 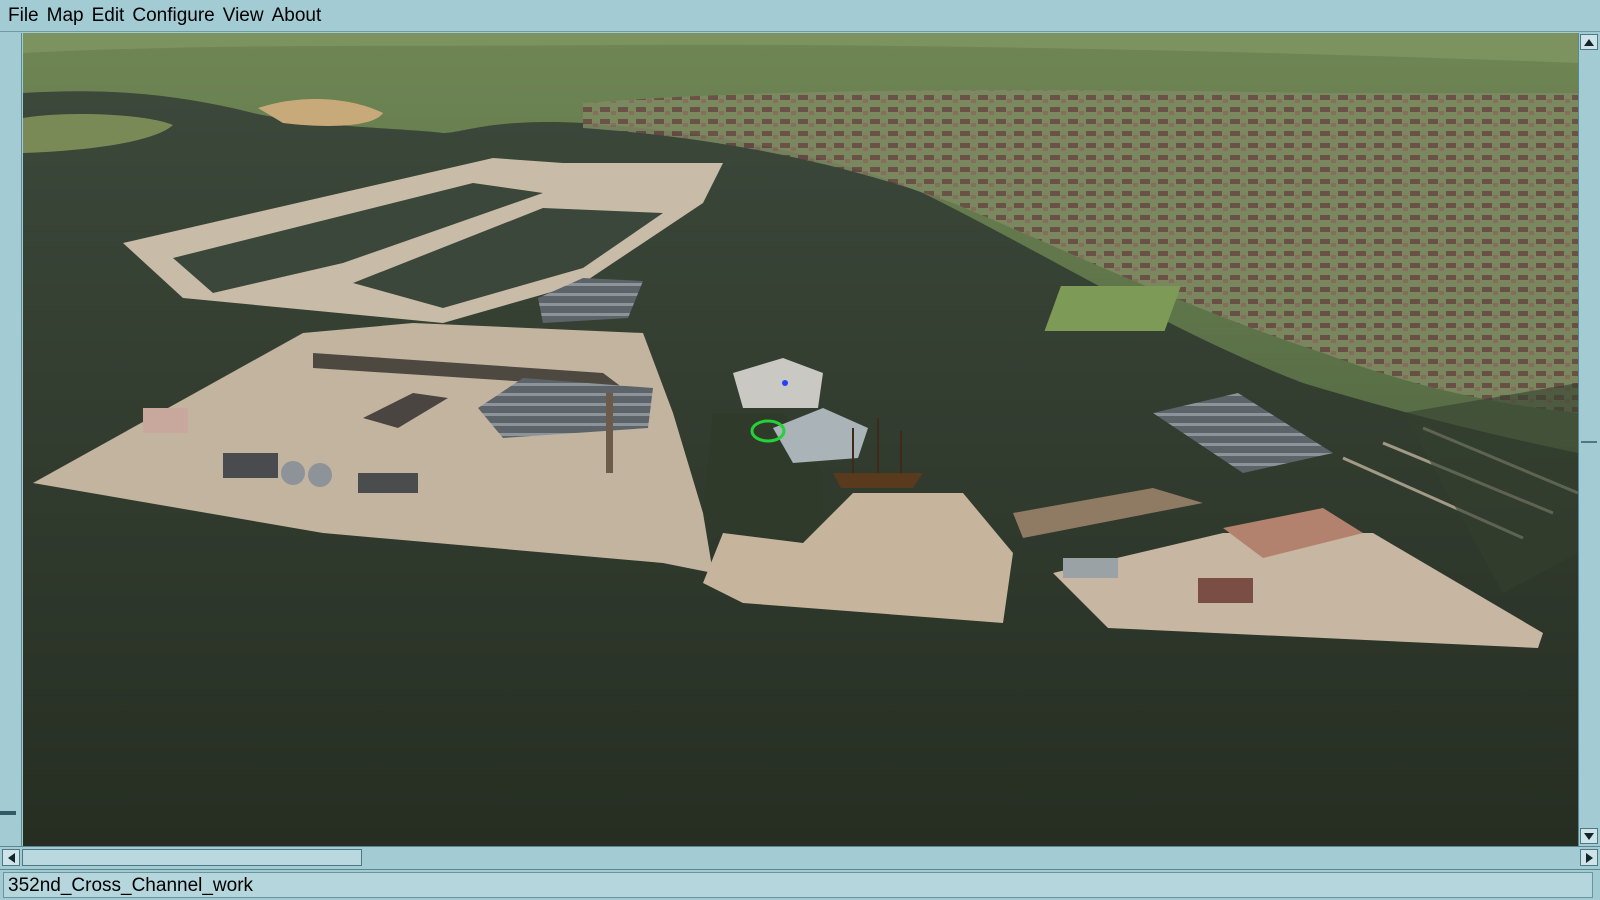 I want to click on scroll-down-button, so click(x=1589, y=836).